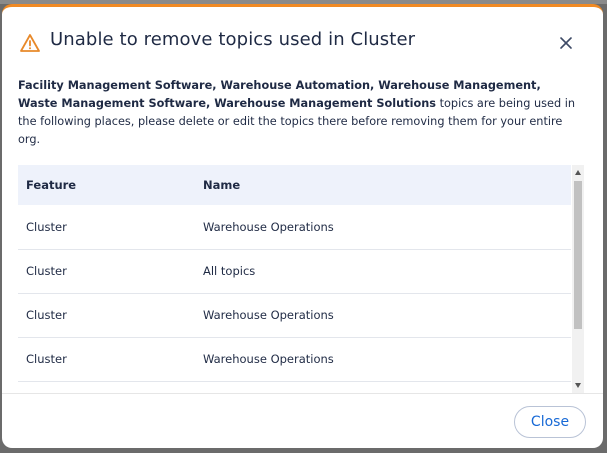  Describe the element at coordinates (383, 271) in the screenshot. I see `name-cell: All topics` at that location.